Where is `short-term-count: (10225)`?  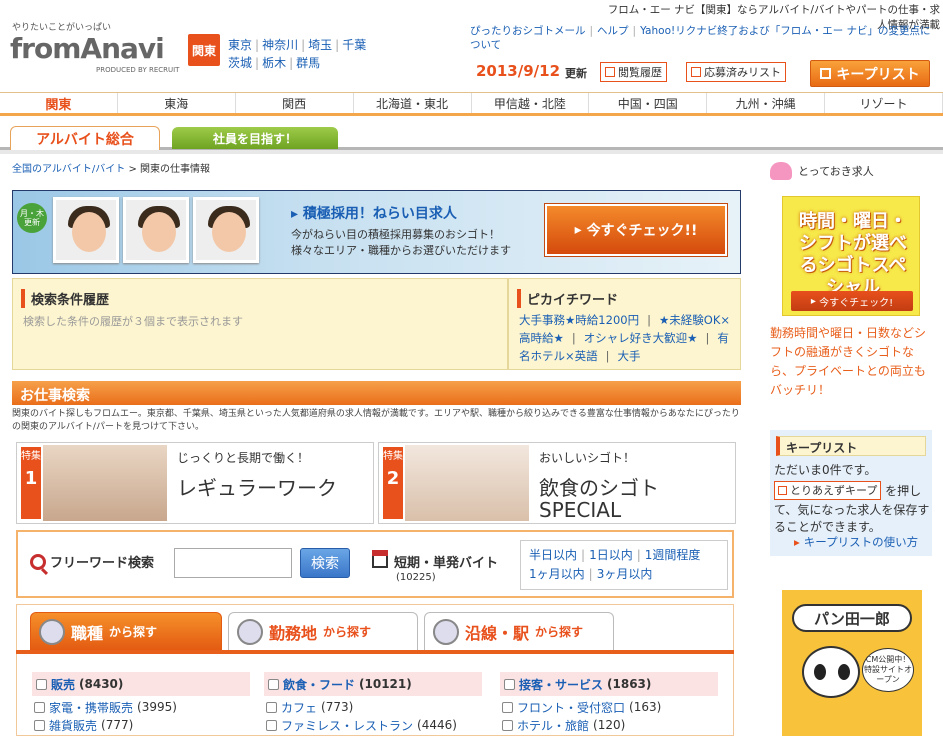
short-term-count: (10225) is located at coordinates (416, 577).